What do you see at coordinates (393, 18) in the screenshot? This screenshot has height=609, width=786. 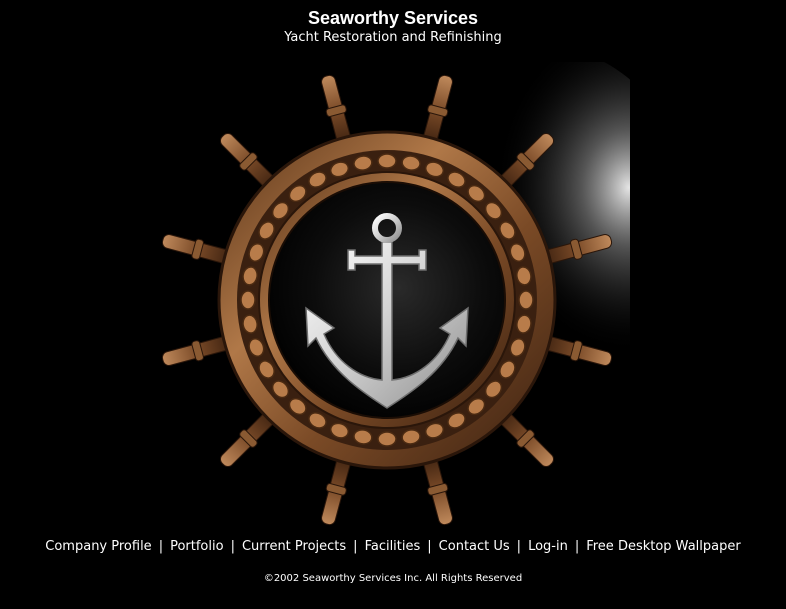 I see `site-title: Seaworthy Services` at bounding box center [393, 18].